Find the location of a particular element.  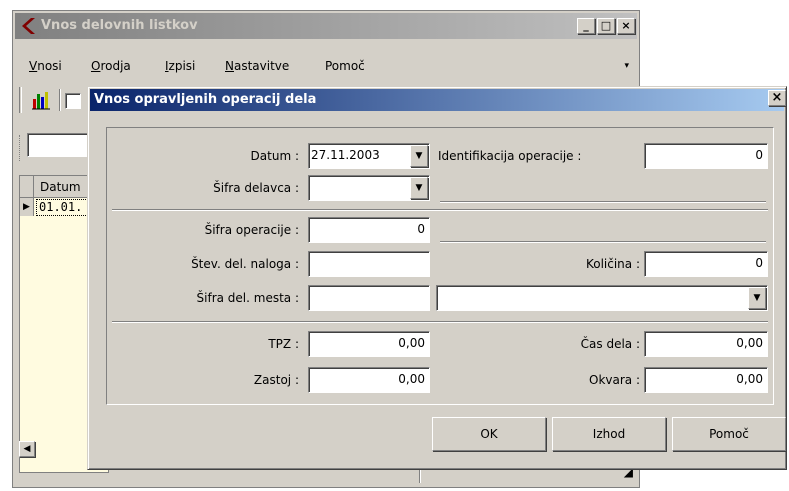

sifra-del-mesta-field is located at coordinates (369, 298).